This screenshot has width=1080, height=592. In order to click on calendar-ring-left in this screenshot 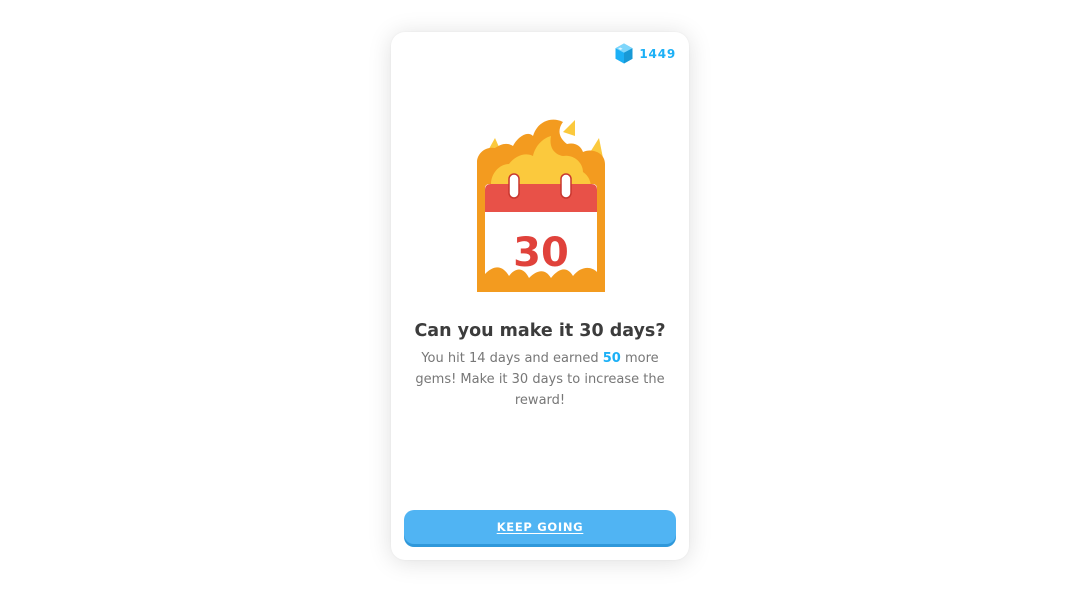, I will do `click(514, 186)`.